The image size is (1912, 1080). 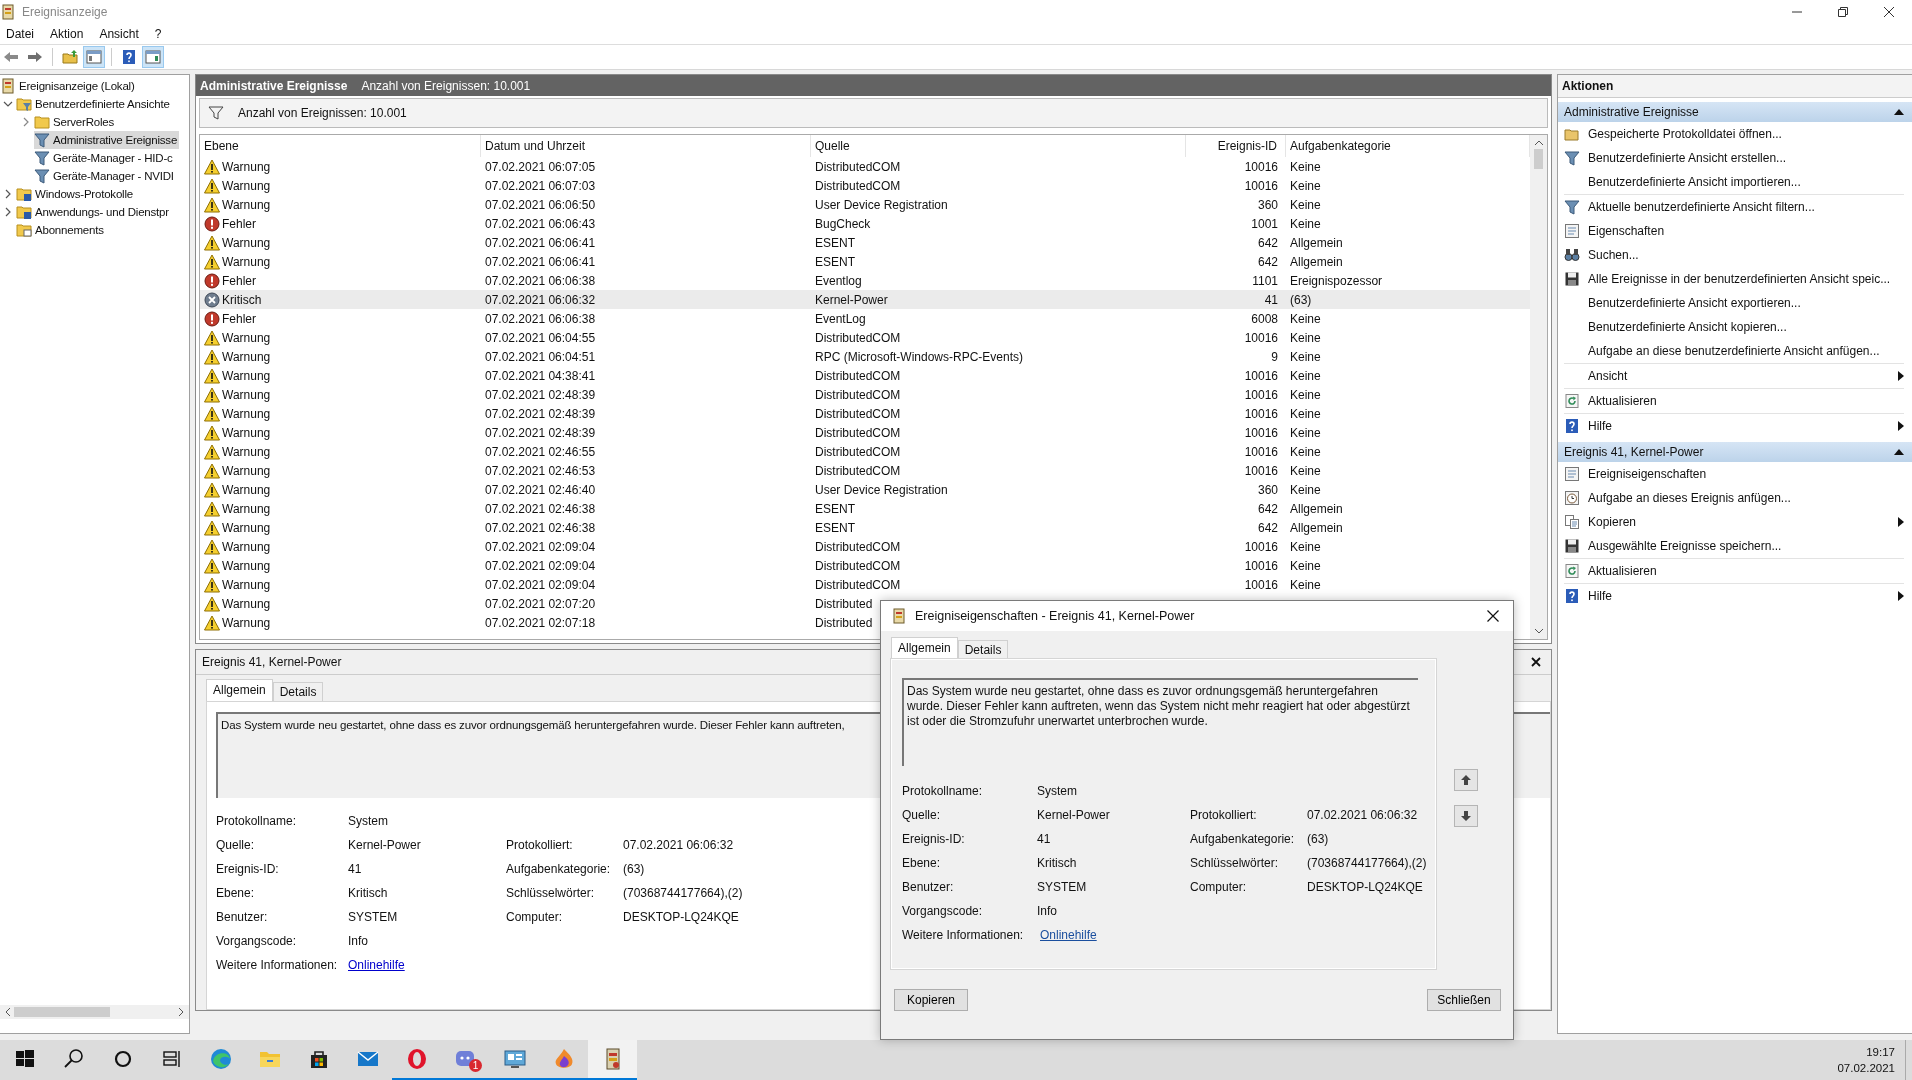 What do you see at coordinates (65, 12) in the screenshot?
I see `window-title: Ereignisanzeige` at bounding box center [65, 12].